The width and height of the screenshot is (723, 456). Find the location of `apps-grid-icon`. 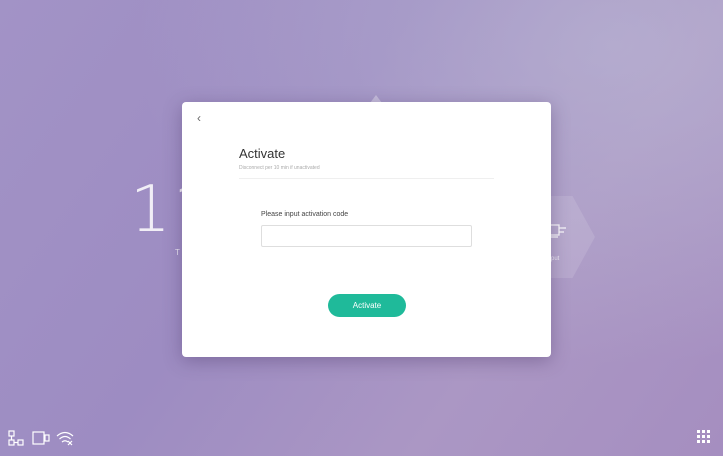

apps-grid-icon is located at coordinates (704, 437).